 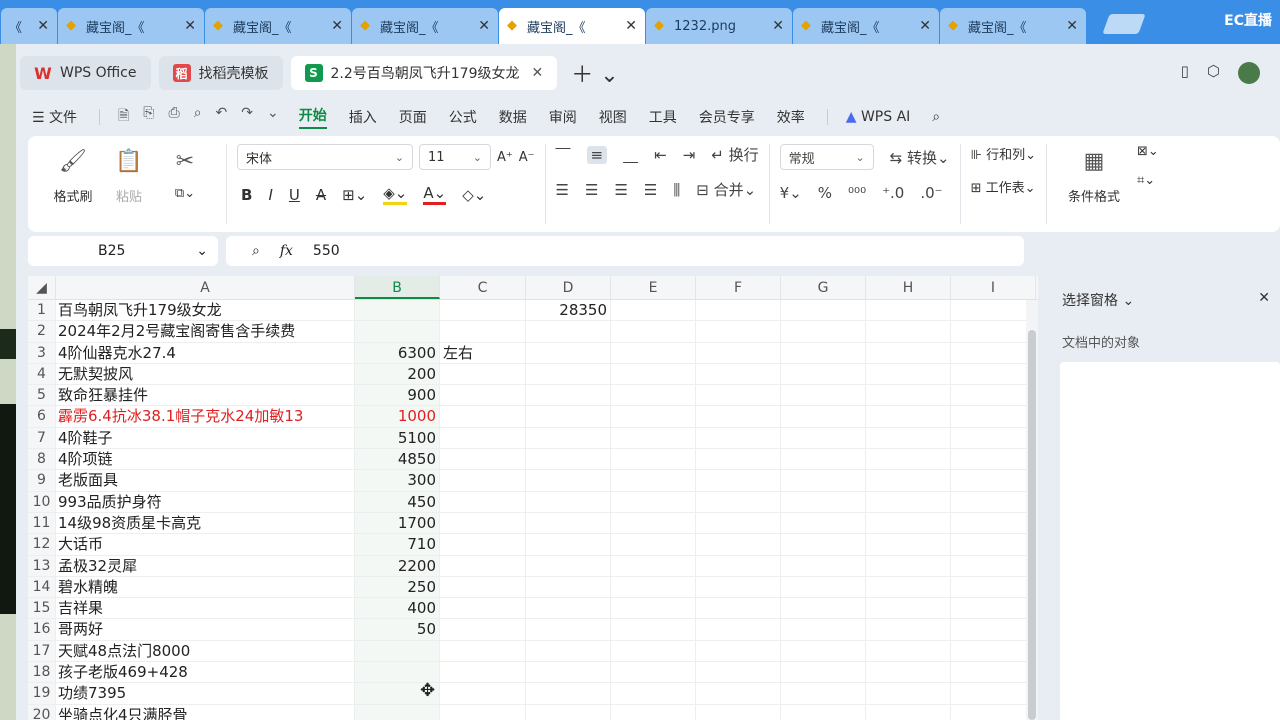 What do you see at coordinates (42, 481) in the screenshot?
I see `row-number: 9` at bounding box center [42, 481].